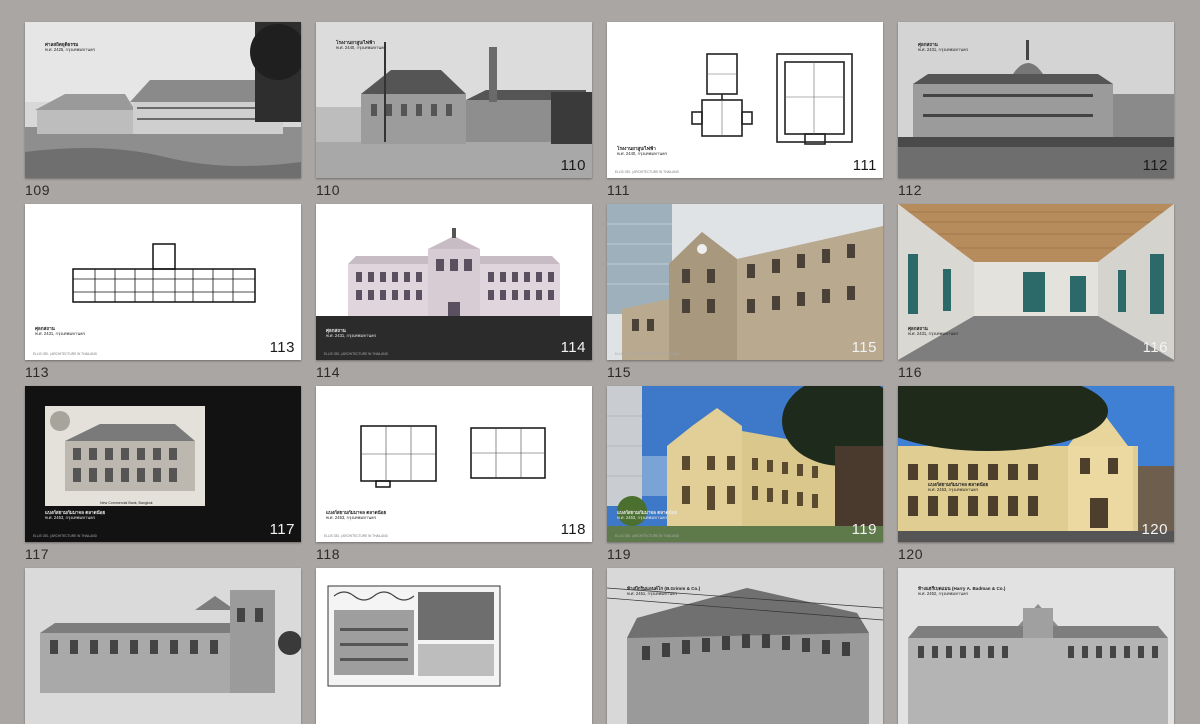 Image resolution: width=1200 pixels, height=724 pixels. I want to click on slide-number-118: 118, so click(328, 554).